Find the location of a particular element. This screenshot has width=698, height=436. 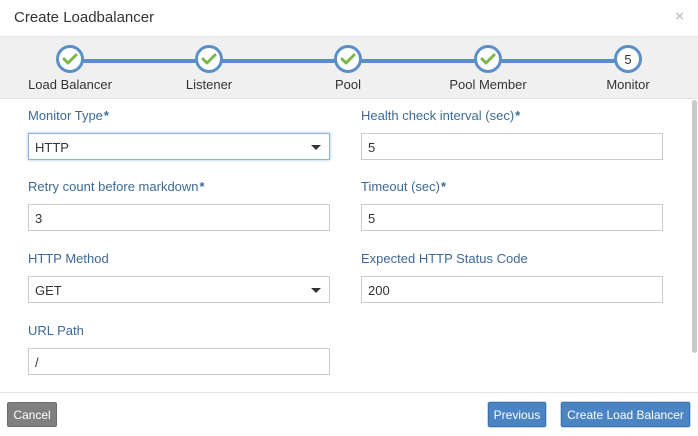

retry-count-field: Retry count before markdown* 3 is located at coordinates (179, 205).